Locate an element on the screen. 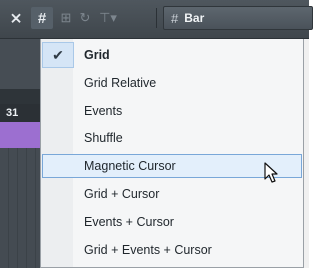 This screenshot has height=268, width=320. quantize-button: ↻ is located at coordinates (85, 18).